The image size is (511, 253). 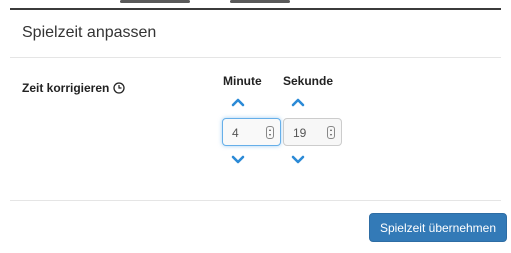 What do you see at coordinates (298, 102) in the screenshot?
I see `second-increment-chevron-up-icon` at bounding box center [298, 102].